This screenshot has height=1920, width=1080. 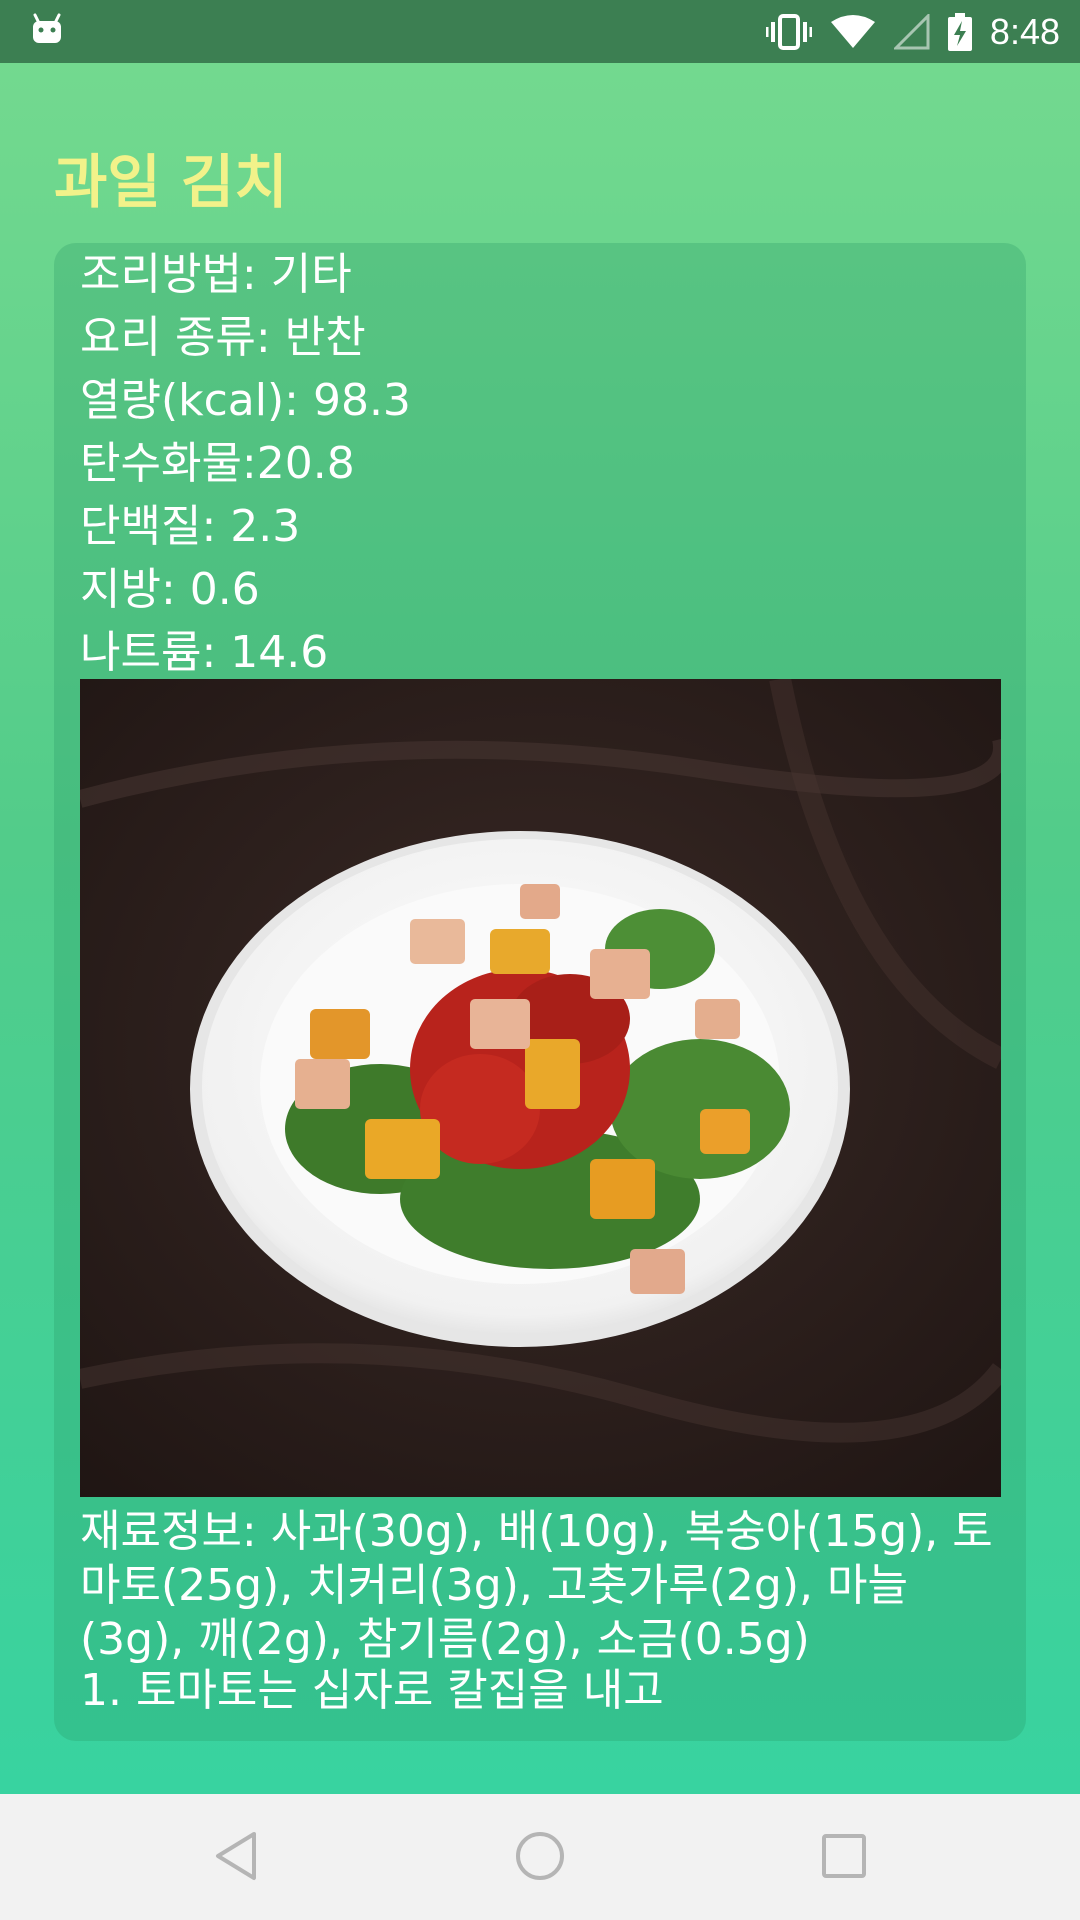 I want to click on recents-icon, so click(x=844, y=1856).